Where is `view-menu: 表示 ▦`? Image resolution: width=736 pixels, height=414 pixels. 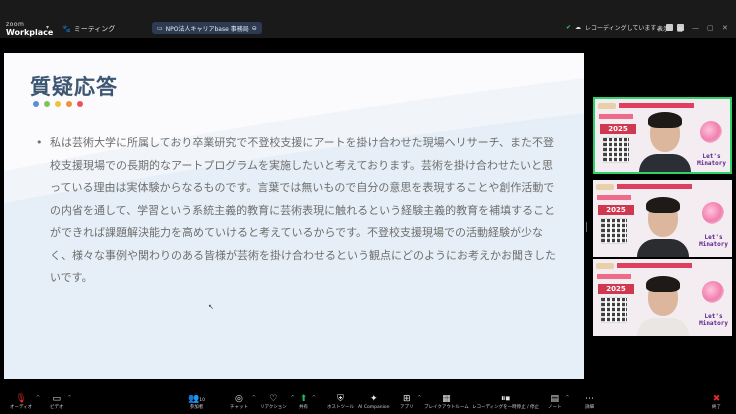 view-menu: 表示 ▦ is located at coordinates (670, 28).